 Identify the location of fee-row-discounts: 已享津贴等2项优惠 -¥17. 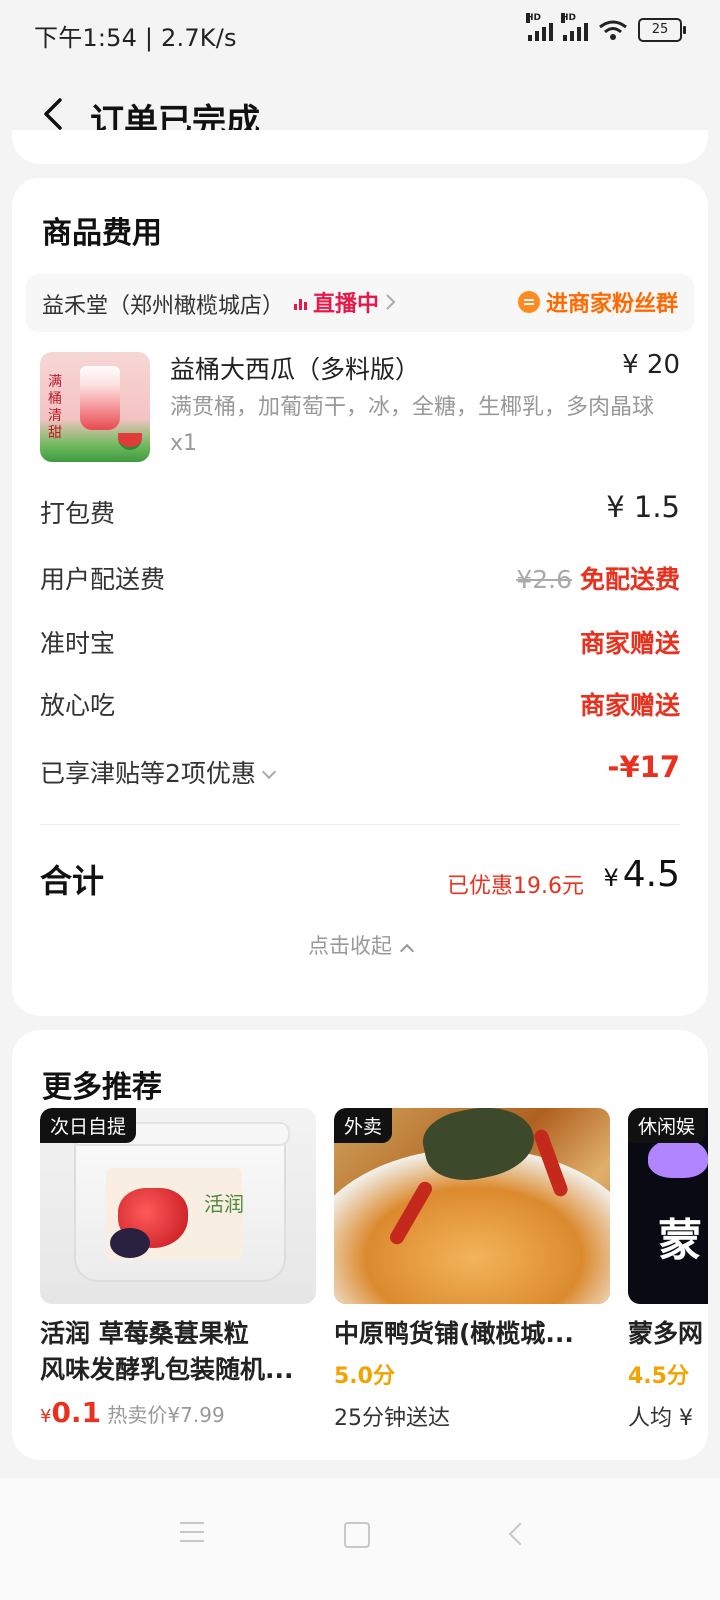
(360, 772).